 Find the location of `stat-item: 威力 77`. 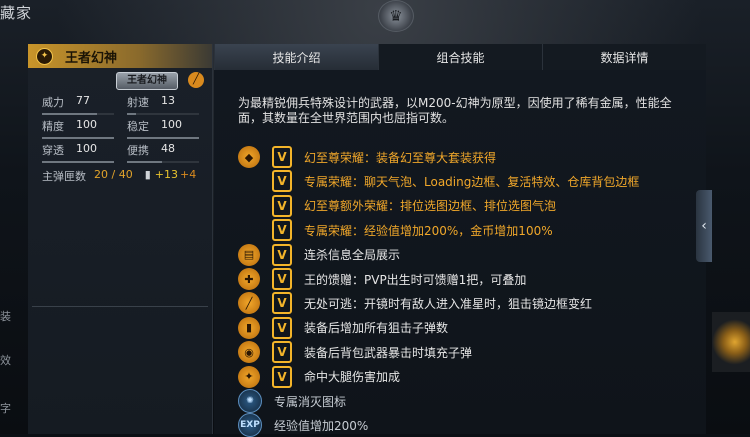

stat-item: 威力 77 is located at coordinates (84, 104).